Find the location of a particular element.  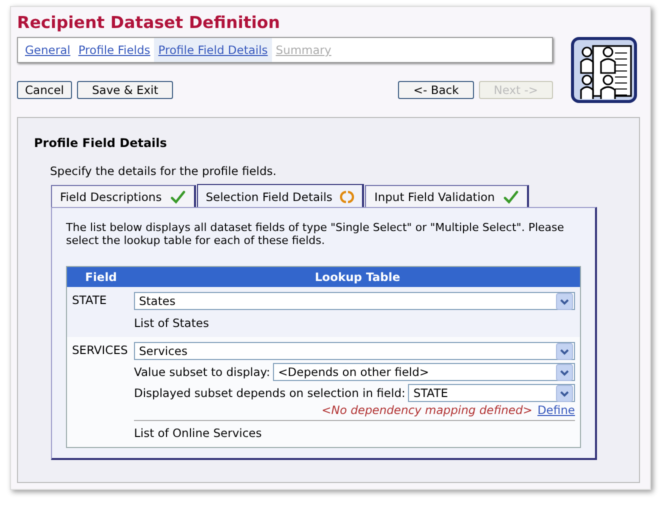

warning-note: <No dependency mapping defined> is located at coordinates (427, 410).